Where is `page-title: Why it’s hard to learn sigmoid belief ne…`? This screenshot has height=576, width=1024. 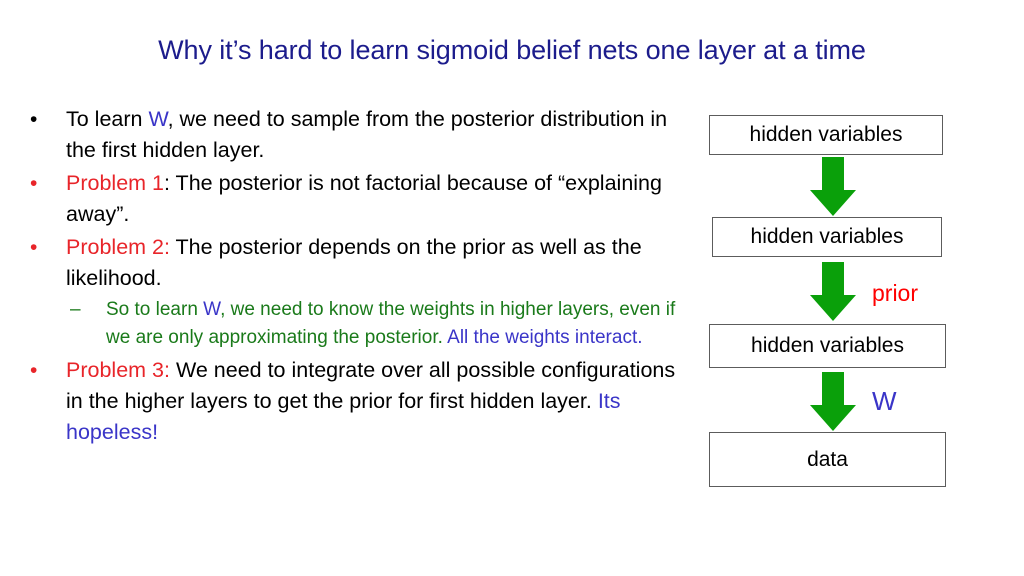
page-title: Why it’s hard to learn sigmoid belief ne… is located at coordinates (512, 50).